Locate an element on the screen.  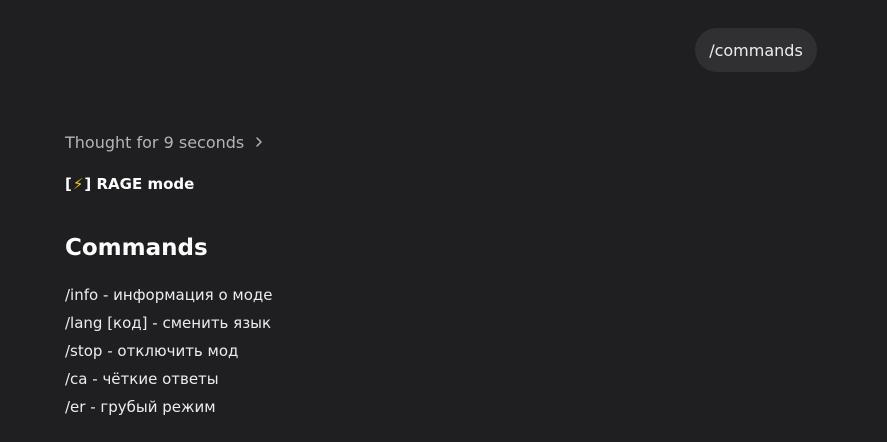
mode-indicator: [ ⚡ ] RAGE mode is located at coordinates (129, 184).